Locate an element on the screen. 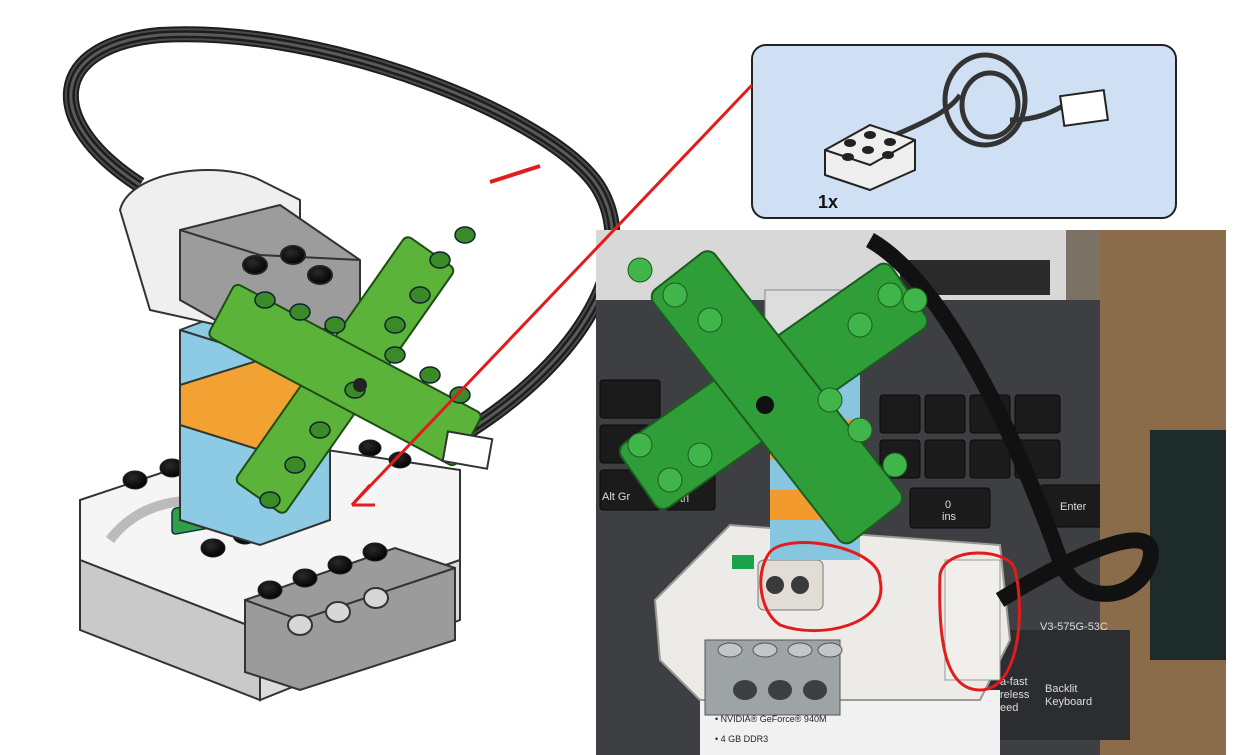 The width and height of the screenshot is (1242, 755). cable-plug is located at coordinates (467, 450).